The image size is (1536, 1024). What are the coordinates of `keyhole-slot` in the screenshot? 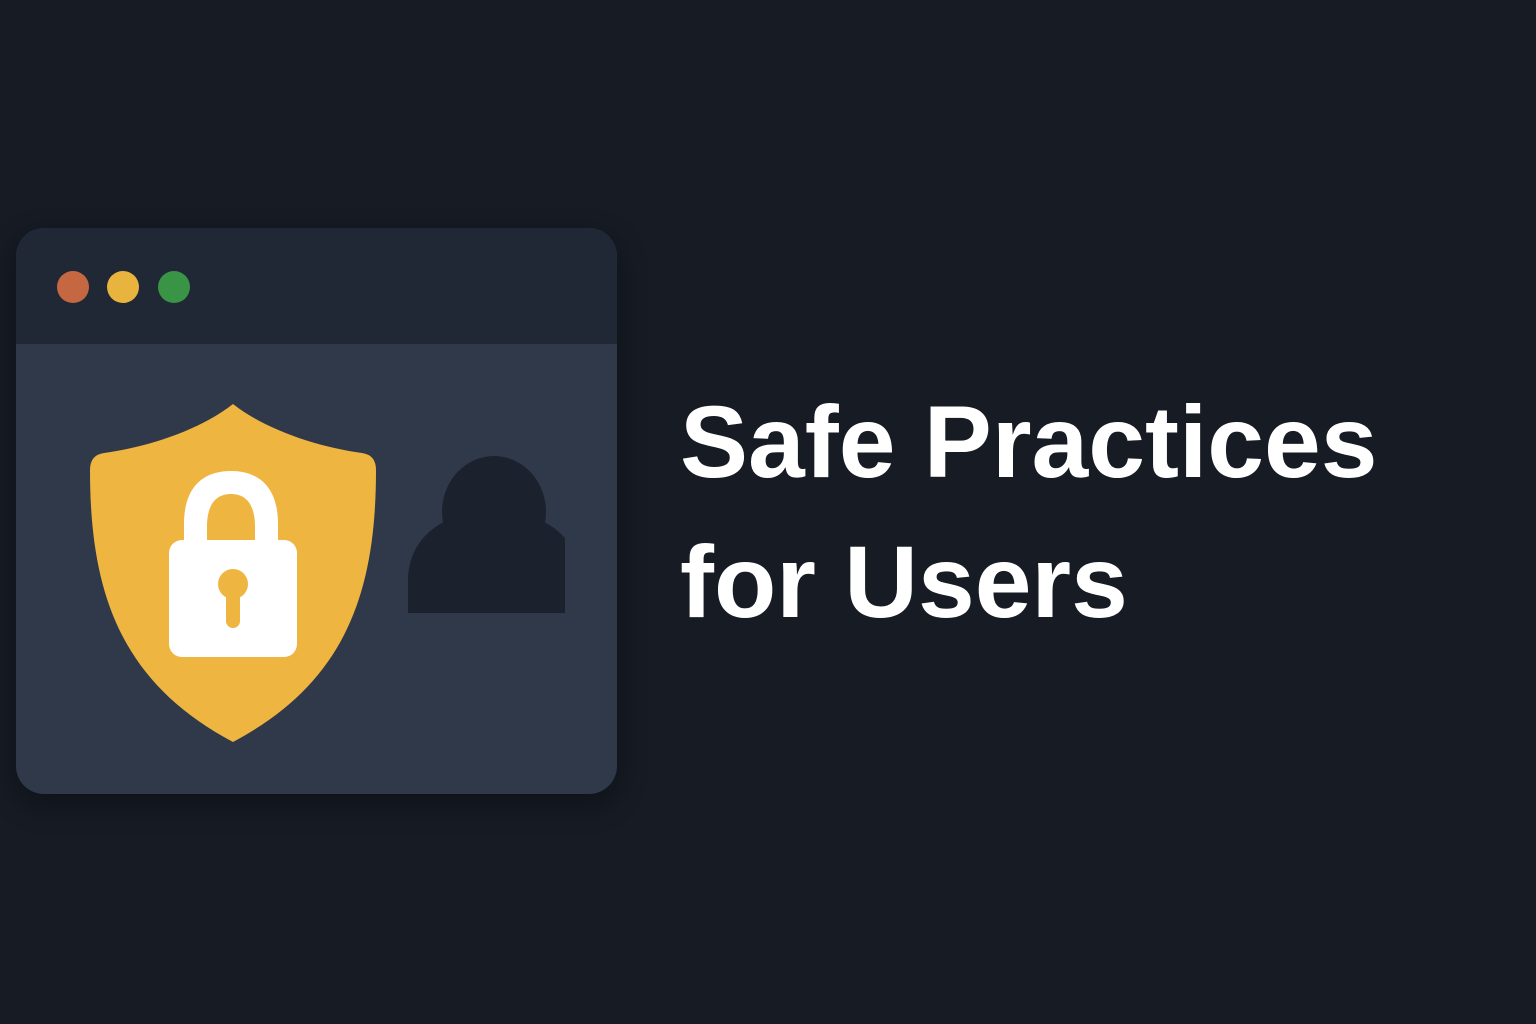 It's located at (233, 607).